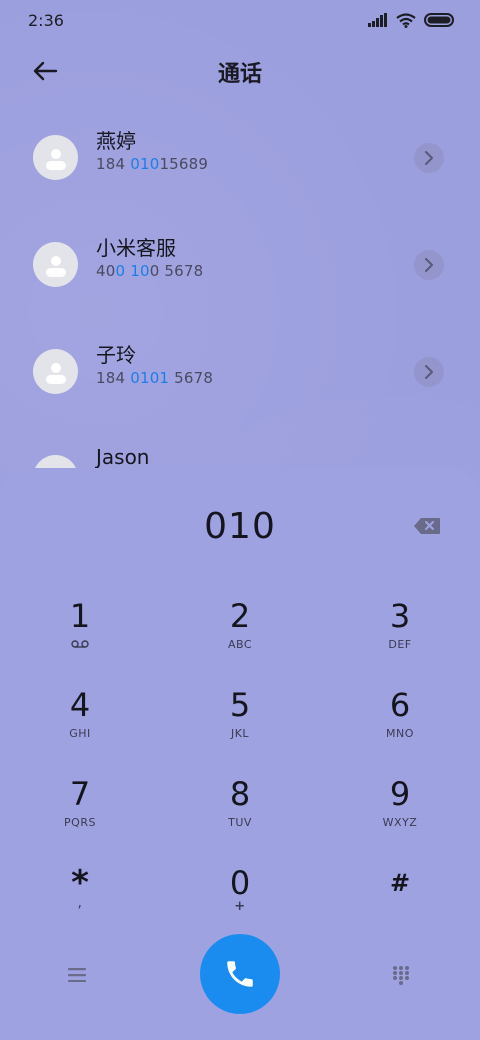  I want to click on contact-name: Jason, so click(123, 457).